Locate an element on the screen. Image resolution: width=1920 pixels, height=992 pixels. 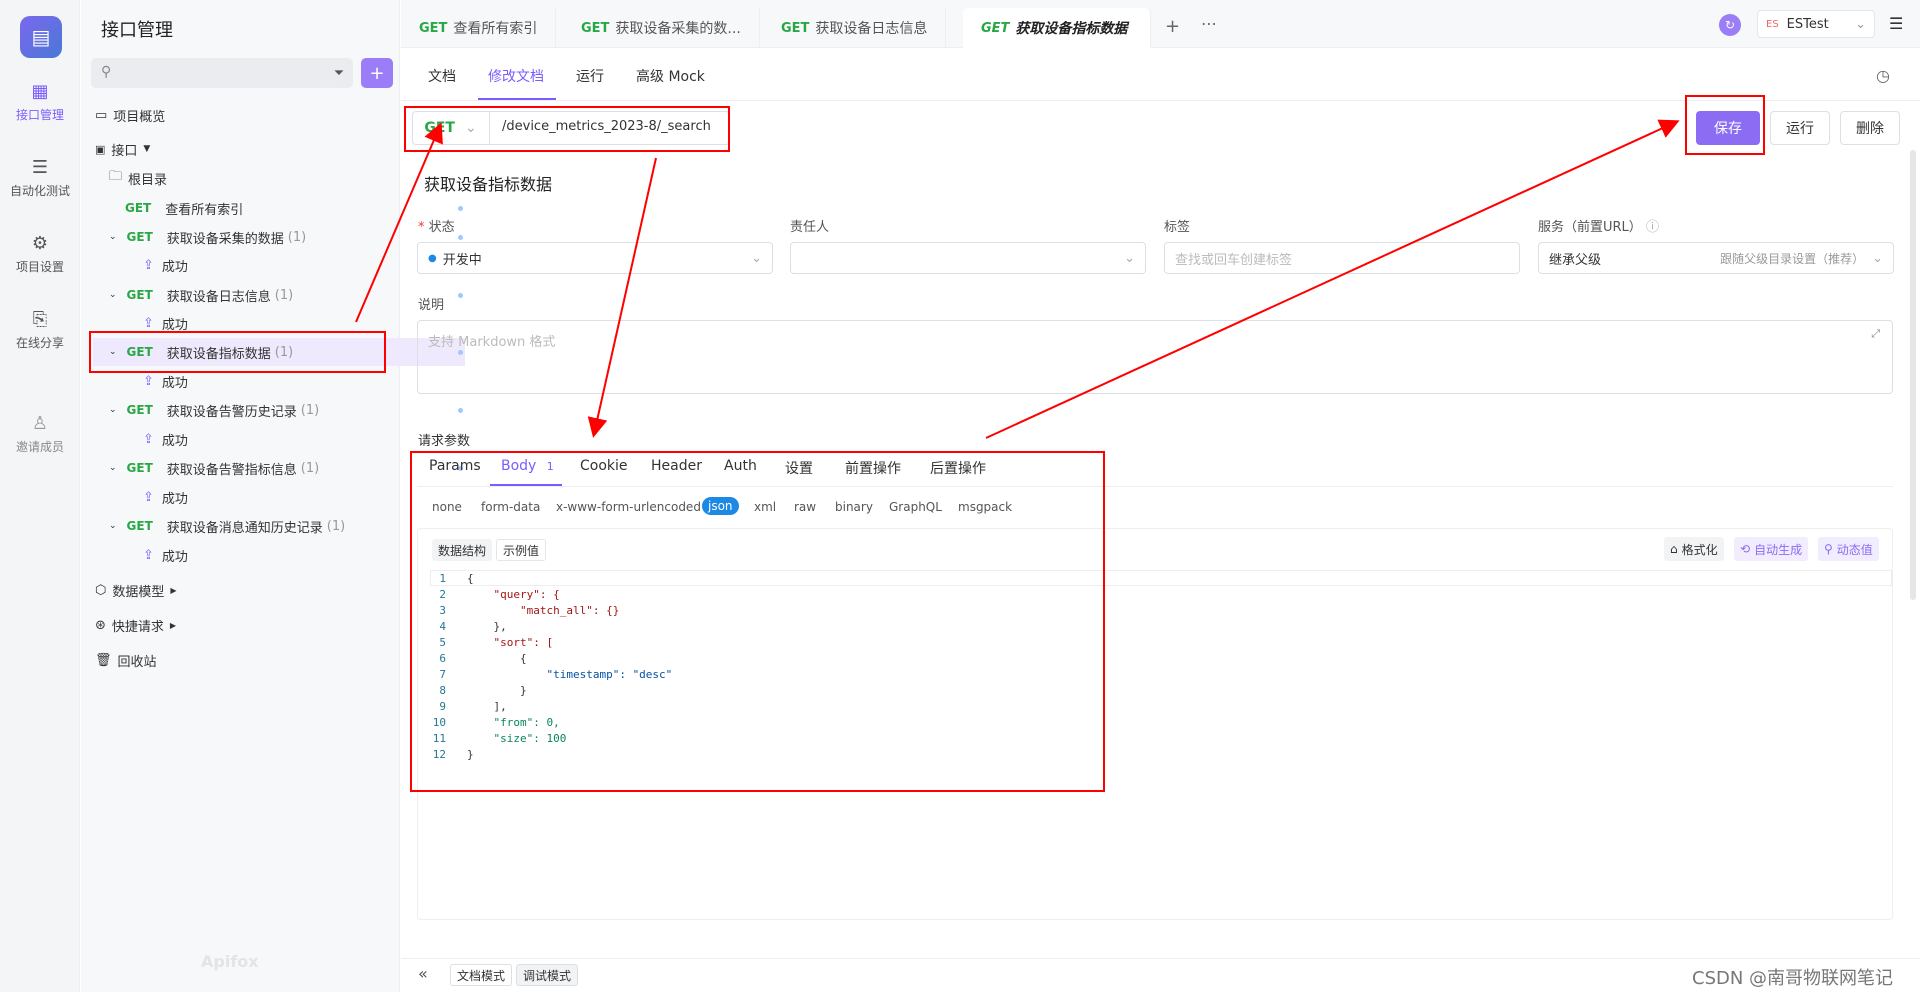
arrow-url-to-body is located at coordinates (622, 297).